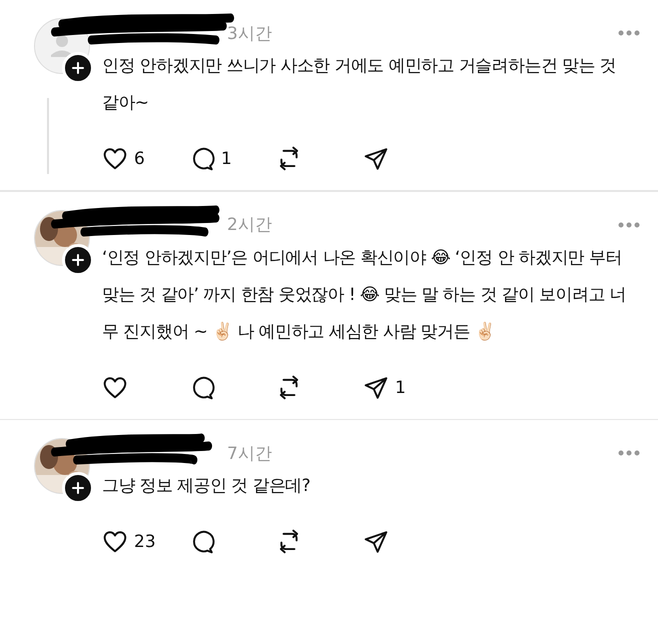  Describe the element at coordinates (139, 159) in the screenshot. I see `action-count: 6` at that location.